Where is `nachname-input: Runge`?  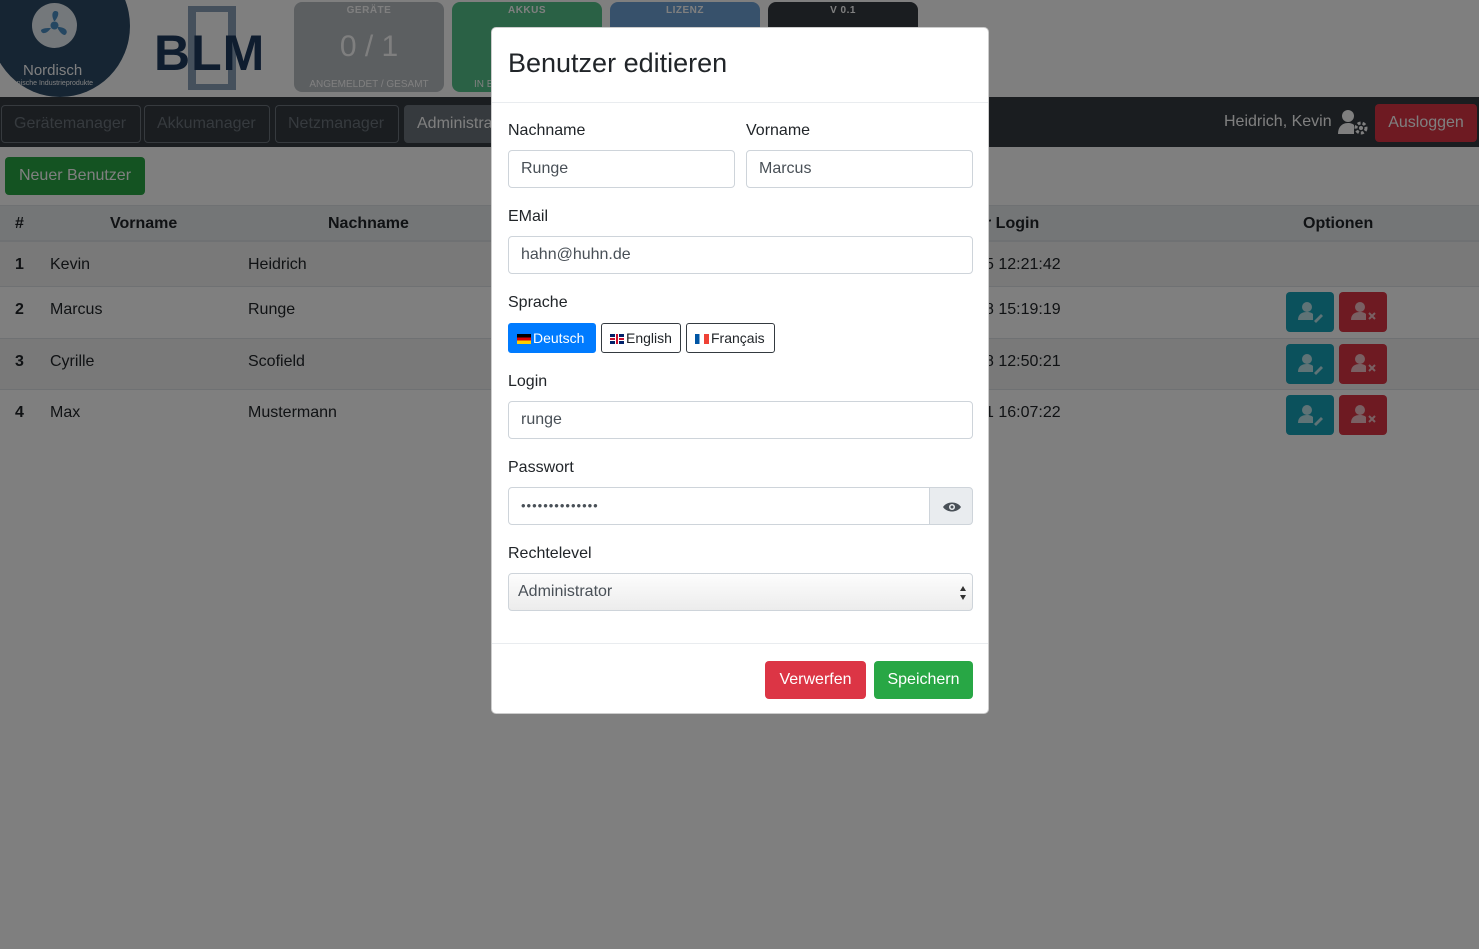
nachname-input: Runge is located at coordinates (621, 169).